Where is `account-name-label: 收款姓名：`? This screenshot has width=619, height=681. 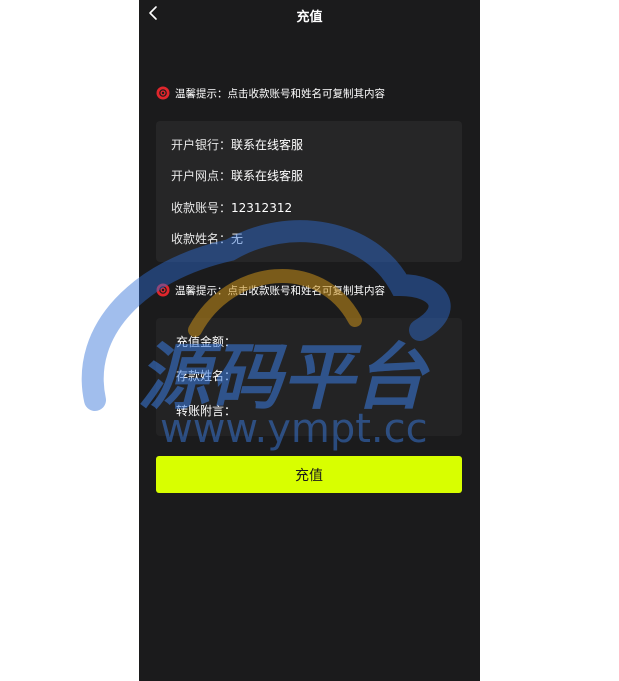 account-name-label: 收款姓名： is located at coordinates (201, 239).